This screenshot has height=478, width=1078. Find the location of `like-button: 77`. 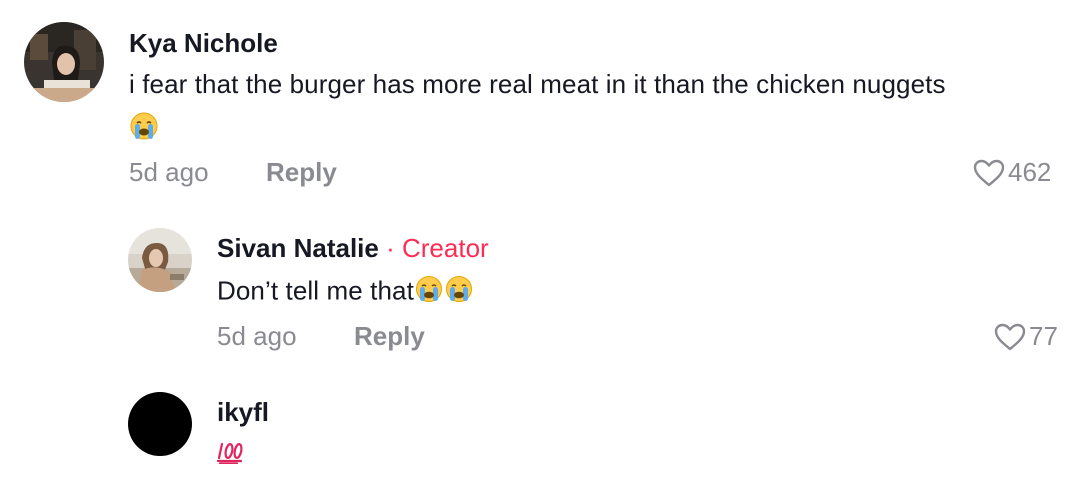

like-button: 77 is located at coordinates (1025, 336).